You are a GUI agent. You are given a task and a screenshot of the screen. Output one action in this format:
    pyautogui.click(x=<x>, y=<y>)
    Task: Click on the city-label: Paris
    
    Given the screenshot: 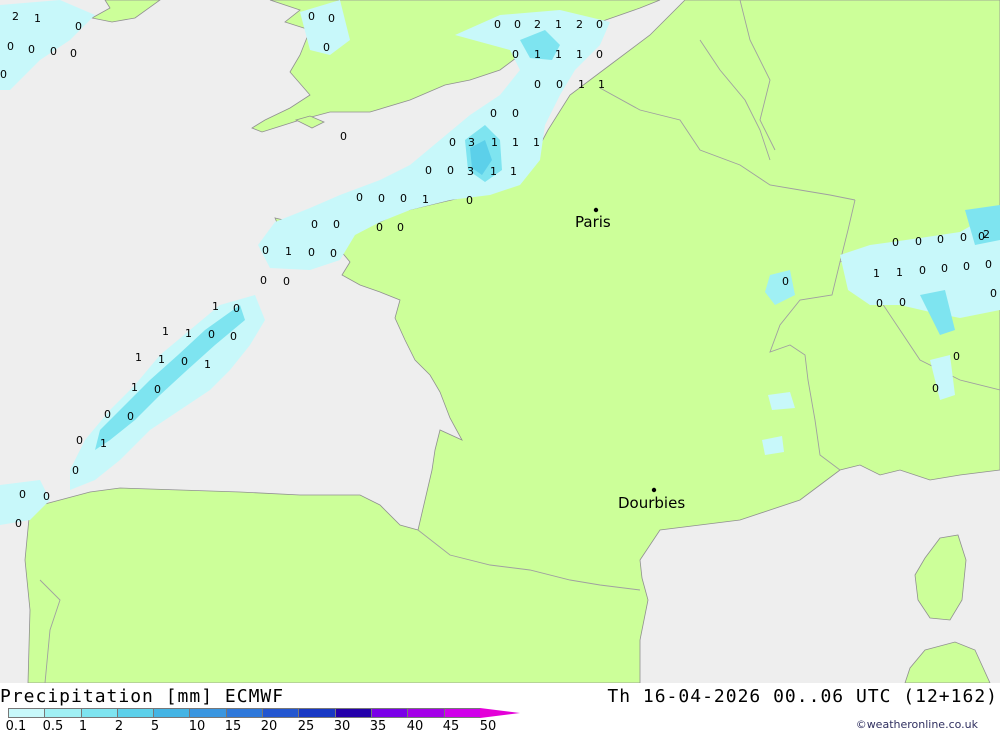 What is the action you would take?
    pyautogui.click(x=593, y=222)
    